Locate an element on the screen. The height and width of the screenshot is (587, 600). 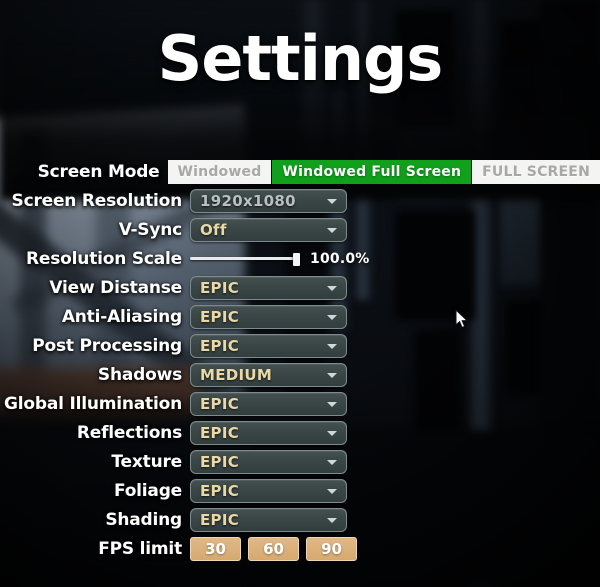
setting-dropdown: Off is located at coordinates (268, 229).